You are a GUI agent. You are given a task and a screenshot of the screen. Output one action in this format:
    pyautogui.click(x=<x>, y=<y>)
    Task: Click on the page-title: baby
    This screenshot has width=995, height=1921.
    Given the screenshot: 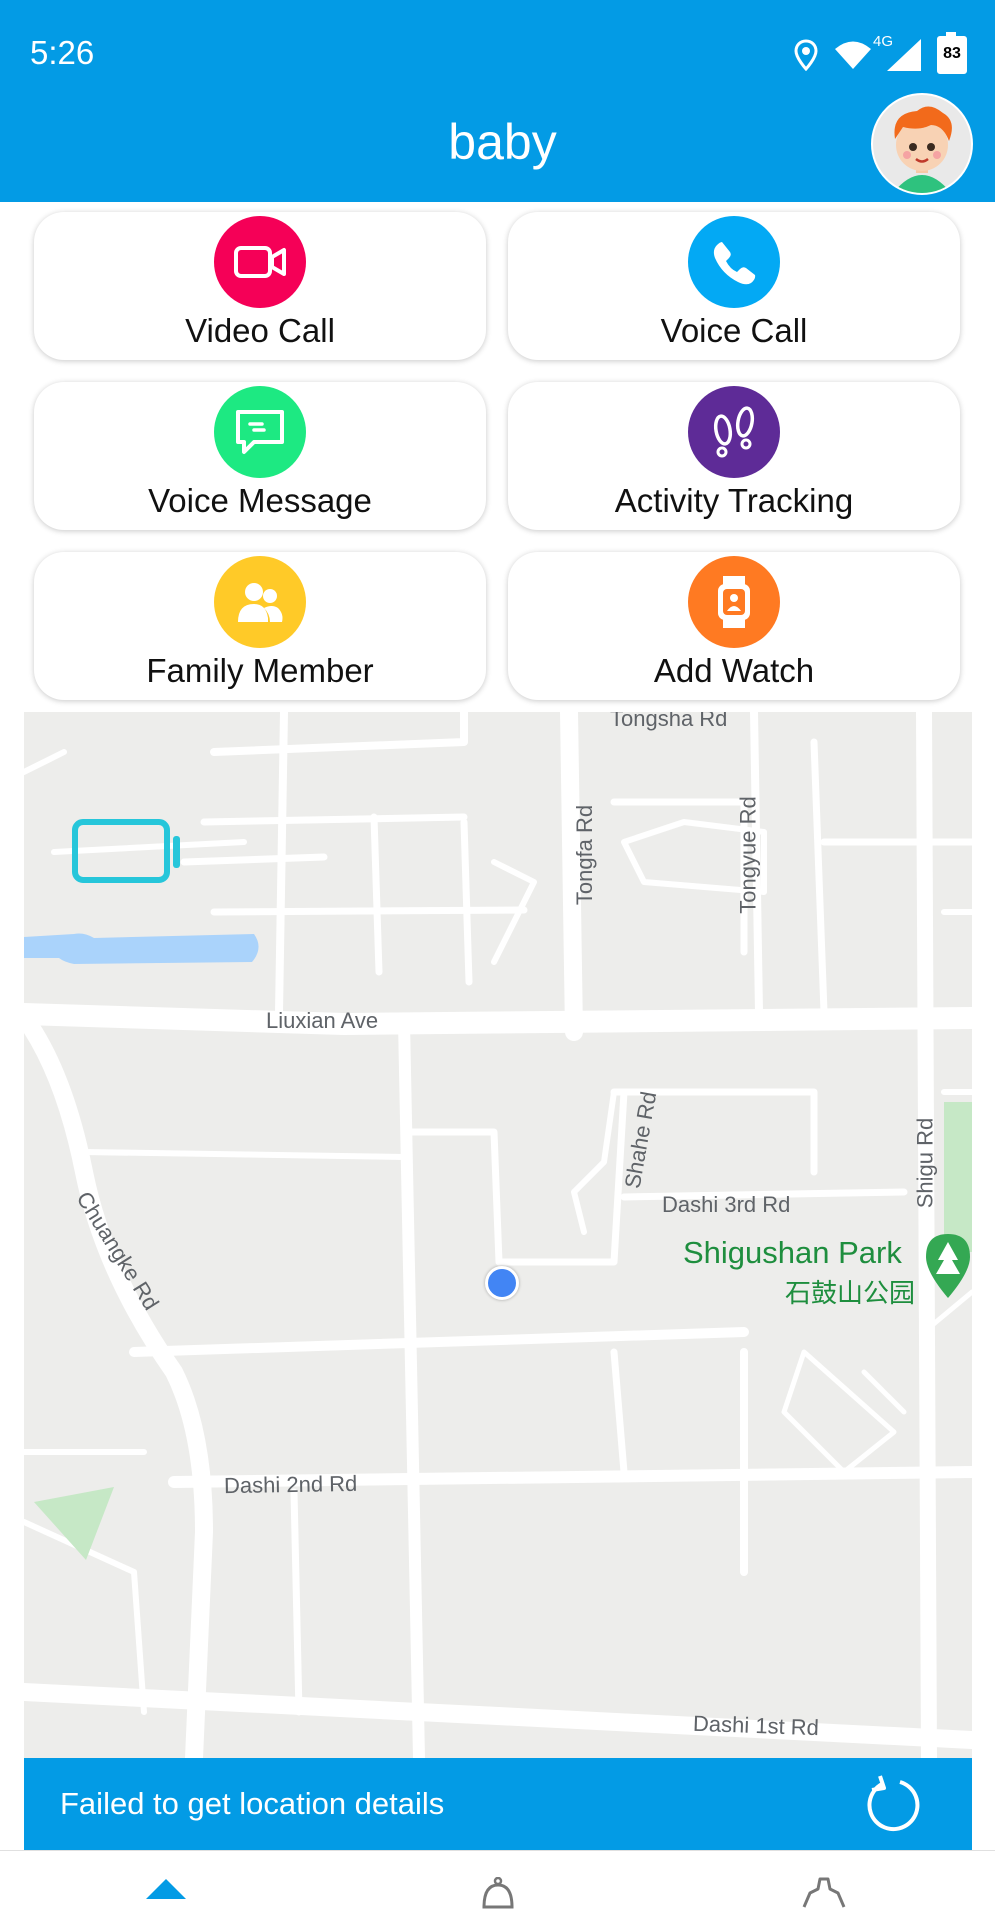 What is the action you would take?
    pyautogui.click(x=502, y=142)
    